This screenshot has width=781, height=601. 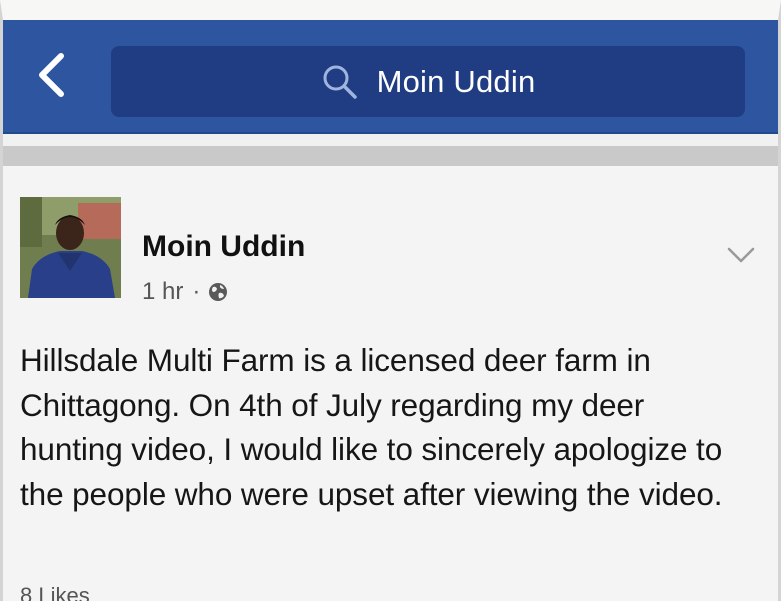 What do you see at coordinates (223, 247) in the screenshot?
I see `author-name: Moin Uddin` at bounding box center [223, 247].